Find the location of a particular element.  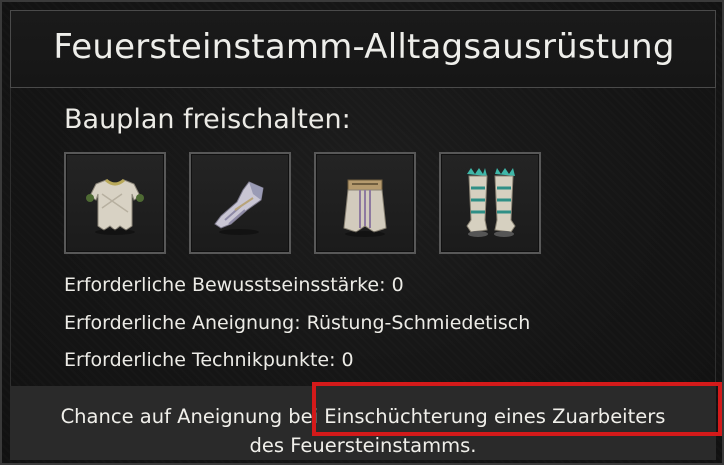

item-slot-gloves is located at coordinates (240, 203).